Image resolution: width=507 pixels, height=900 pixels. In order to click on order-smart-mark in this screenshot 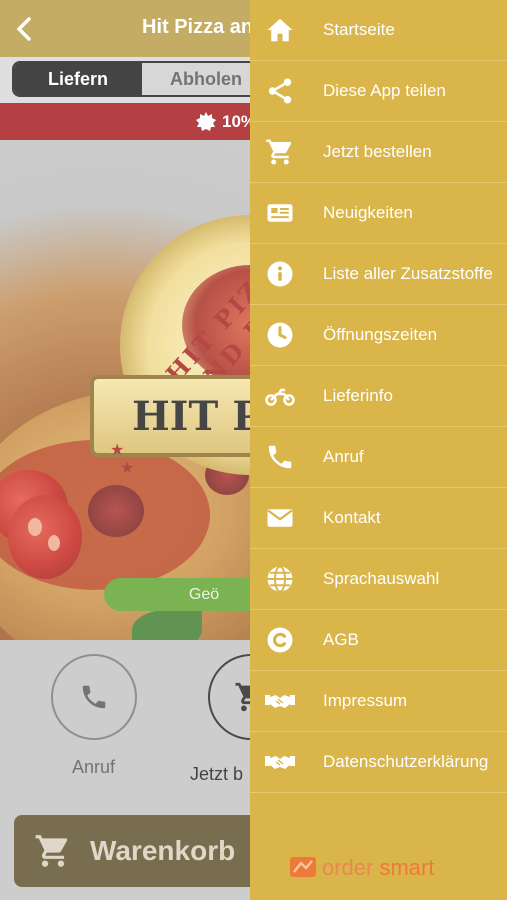, I will do `click(304, 868)`.